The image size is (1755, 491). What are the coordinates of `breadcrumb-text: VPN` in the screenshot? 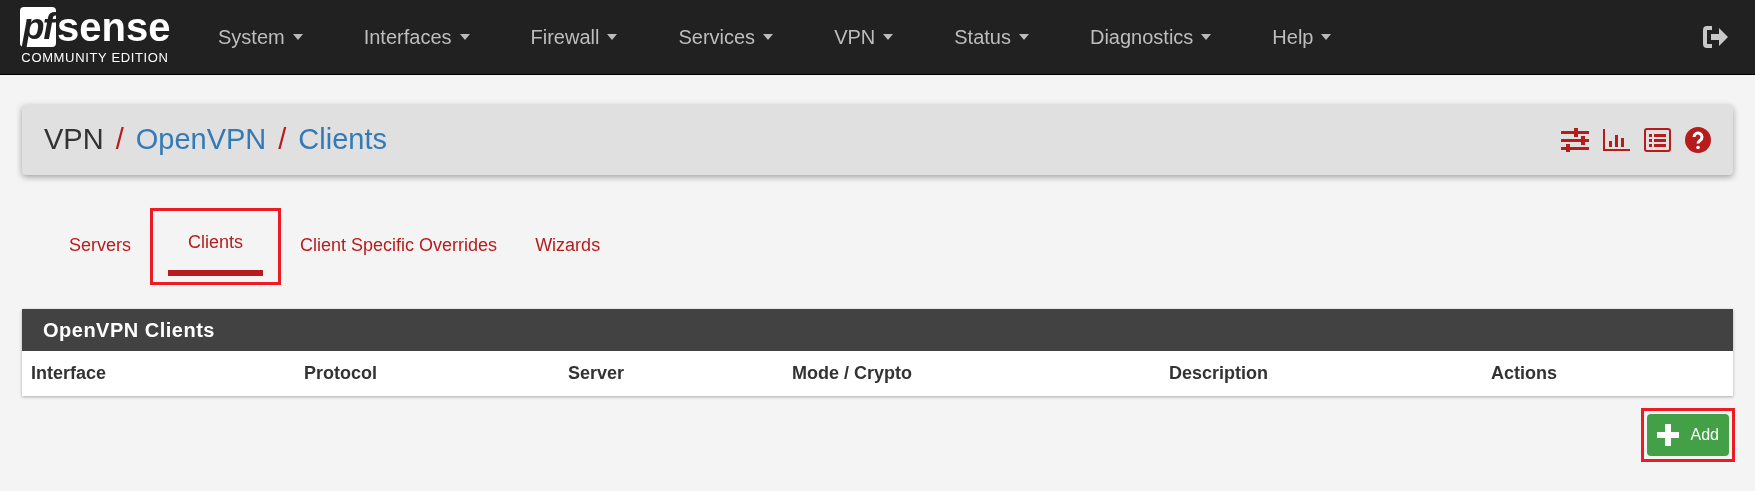 It's located at (74, 140).